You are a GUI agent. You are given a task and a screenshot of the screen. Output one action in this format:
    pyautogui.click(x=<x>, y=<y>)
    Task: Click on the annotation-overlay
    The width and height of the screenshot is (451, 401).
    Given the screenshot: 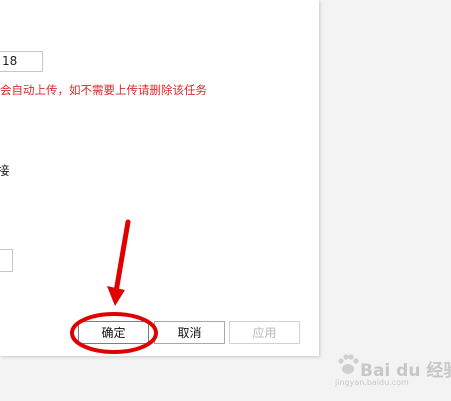 What is the action you would take?
    pyautogui.click(x=114, y=286)
    